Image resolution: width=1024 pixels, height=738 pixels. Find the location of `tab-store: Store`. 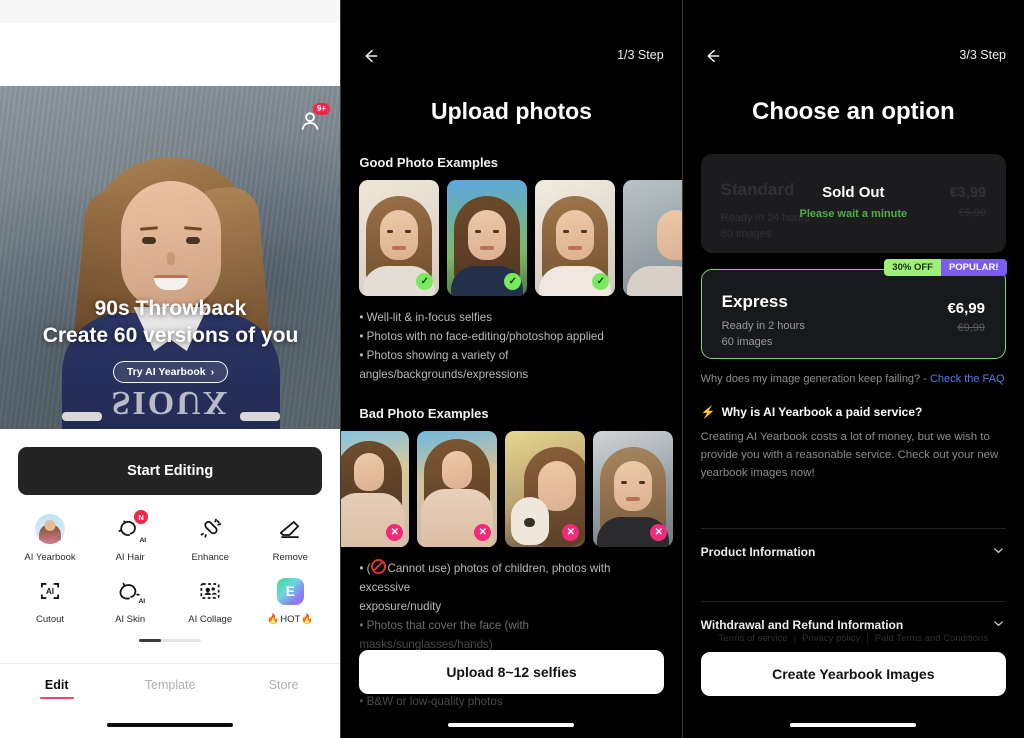

tab-store: Store is located at coordinates (283, 688).